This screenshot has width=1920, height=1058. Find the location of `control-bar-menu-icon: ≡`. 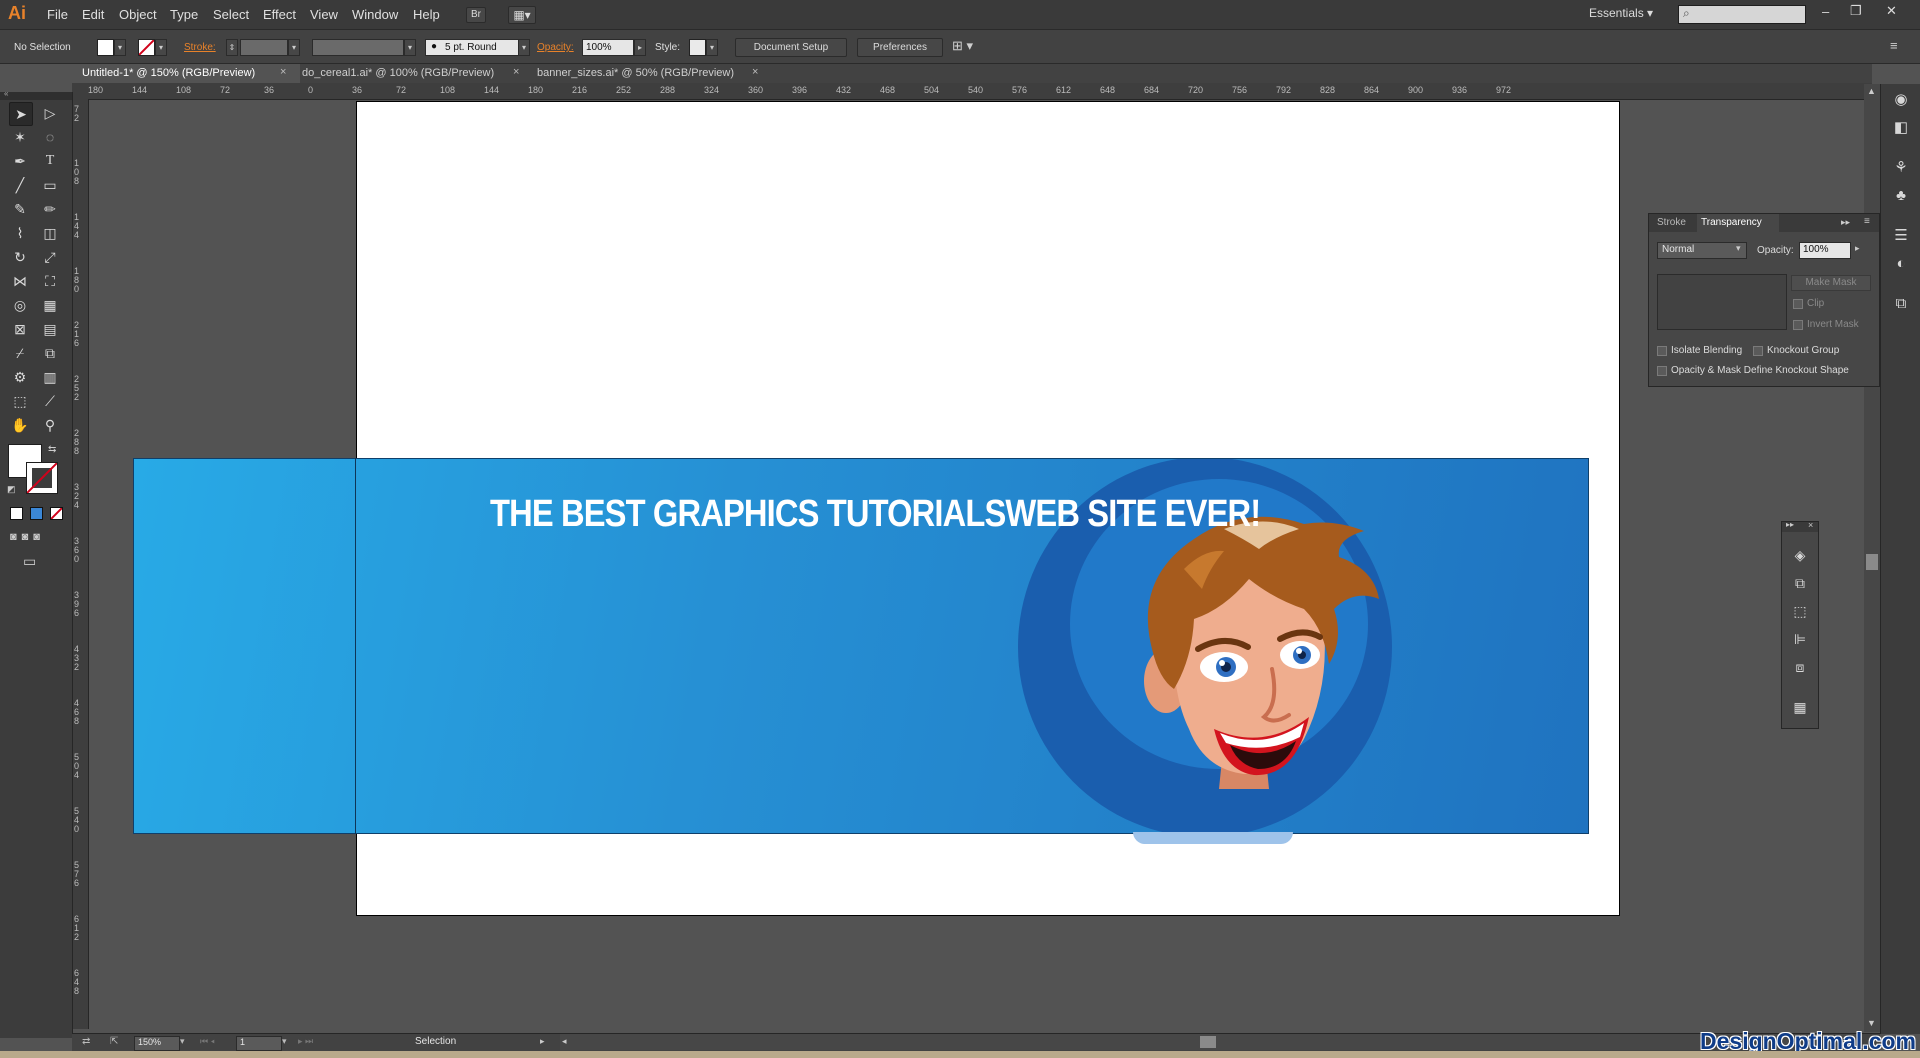

control-bar-menu-icon: ≡ is located at coordinates (1894, 45).